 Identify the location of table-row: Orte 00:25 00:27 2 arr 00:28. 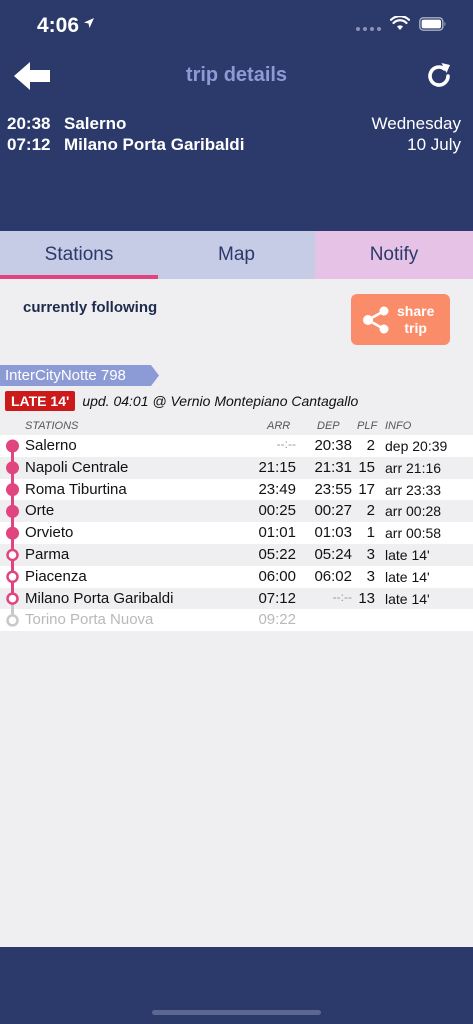
(236, 511).